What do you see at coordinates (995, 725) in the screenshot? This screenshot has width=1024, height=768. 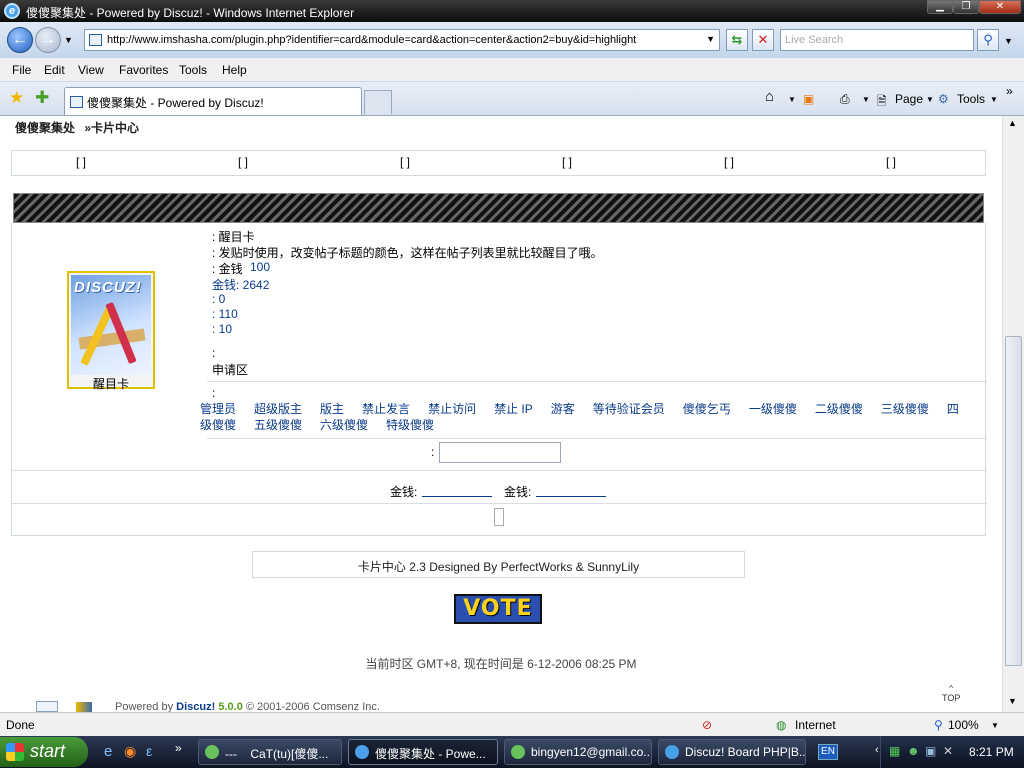 I see `zoom-chevron-icon: ▼` at bounding box center [995, 725].